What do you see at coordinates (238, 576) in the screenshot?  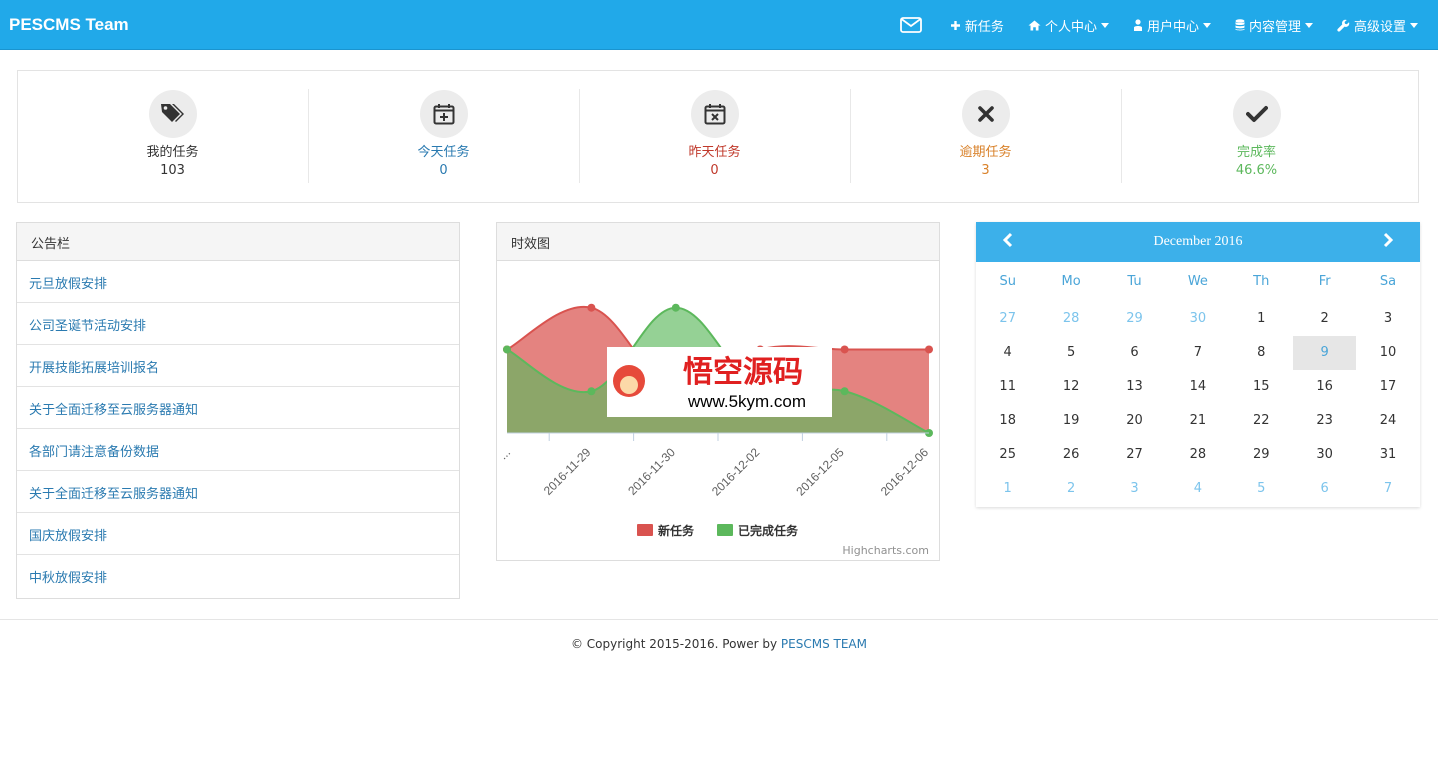 I see `list-item: 中秋放假安排` at bounding box center [238, 576].